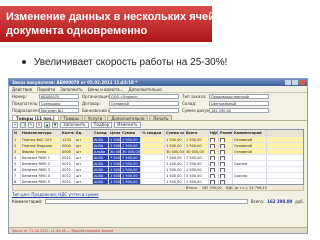  What do you see at coordinates (41, 157) in the screenshot?
I see `table-cell: Белизна RMG 1` at bounding box center [41, 157].